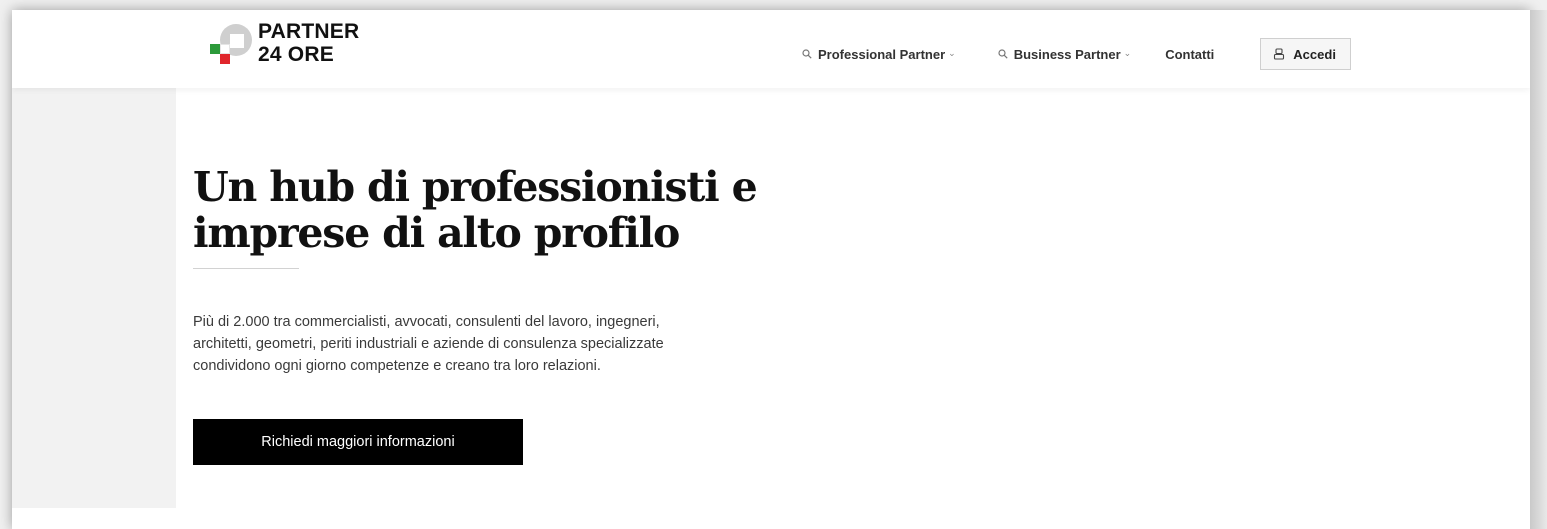  What do you see at coordinates (246, 268) in the screenshot?
I see `title-divider` at bounding box center [246, 268].